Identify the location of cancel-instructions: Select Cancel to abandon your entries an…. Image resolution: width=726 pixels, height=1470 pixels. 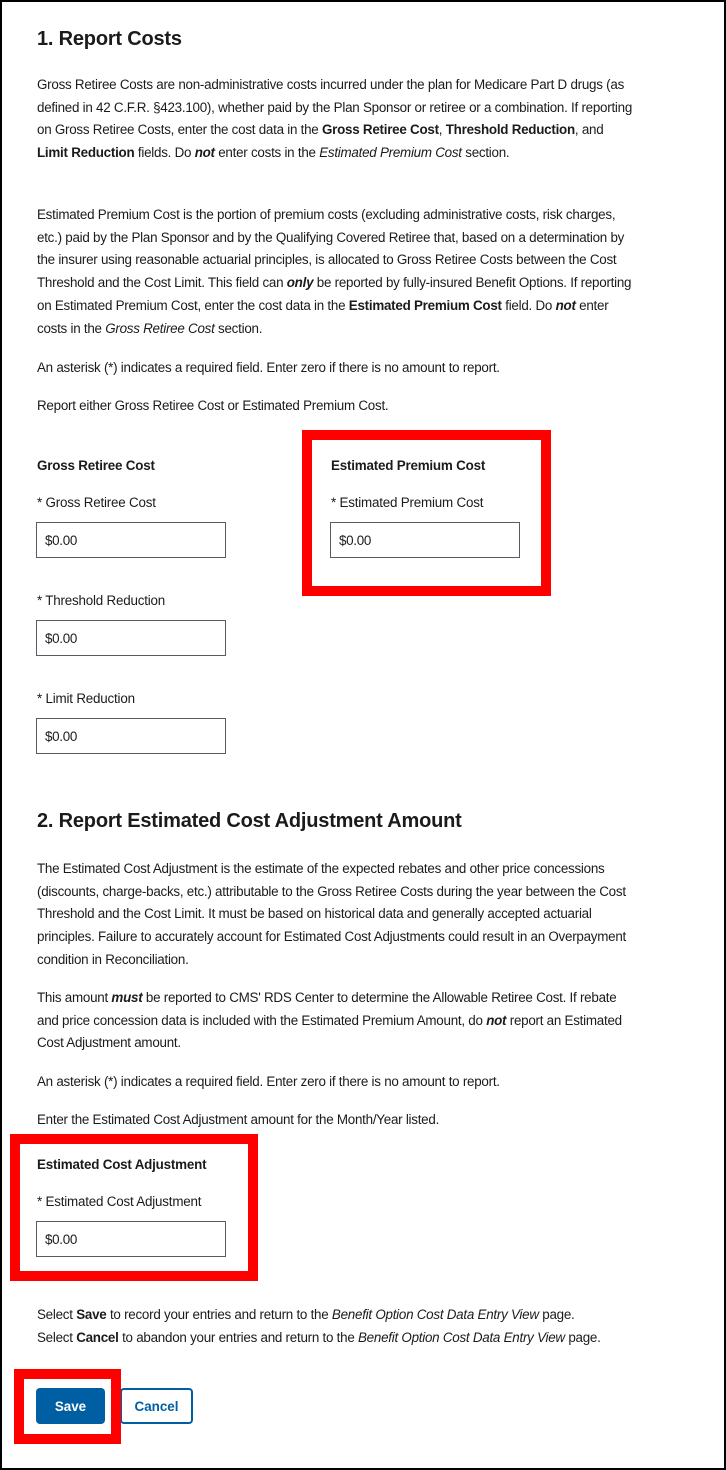
(319, 1337).